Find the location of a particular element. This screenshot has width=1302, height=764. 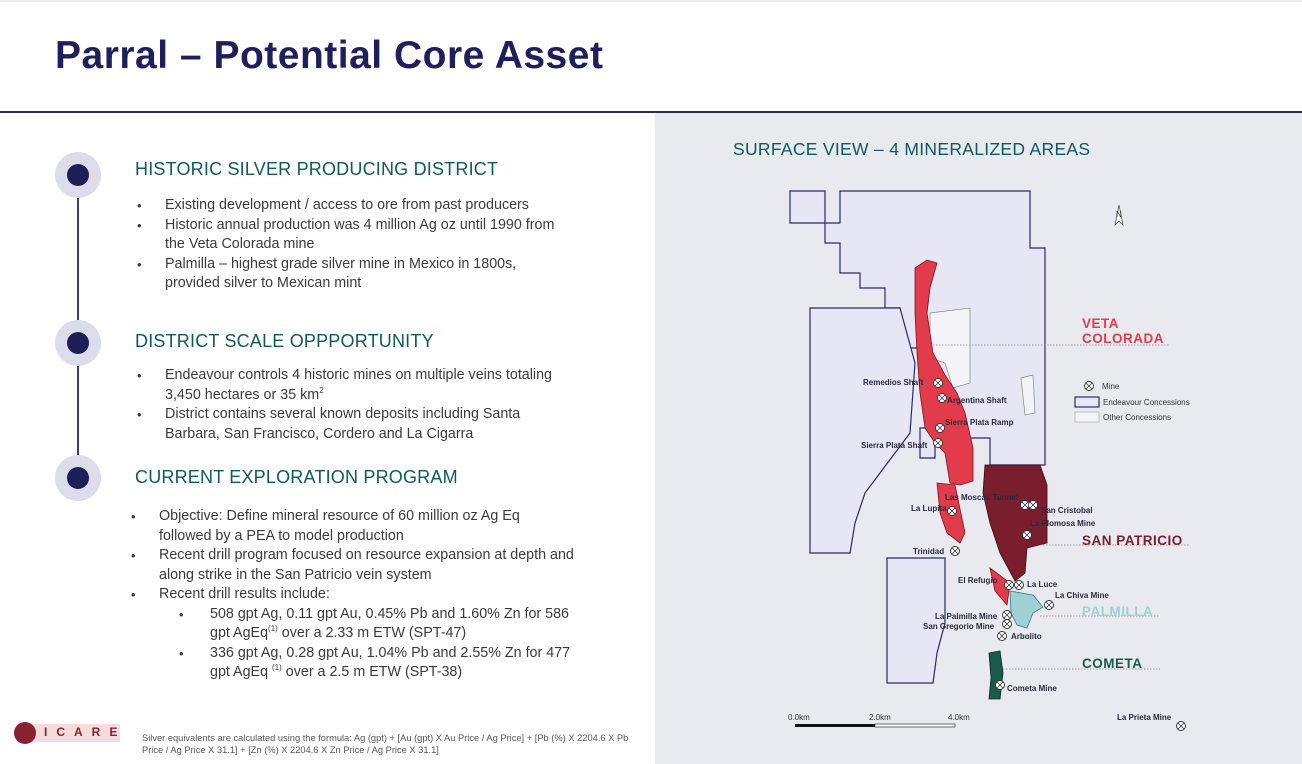

svg-text: N is located at coordinates (1119, 214).